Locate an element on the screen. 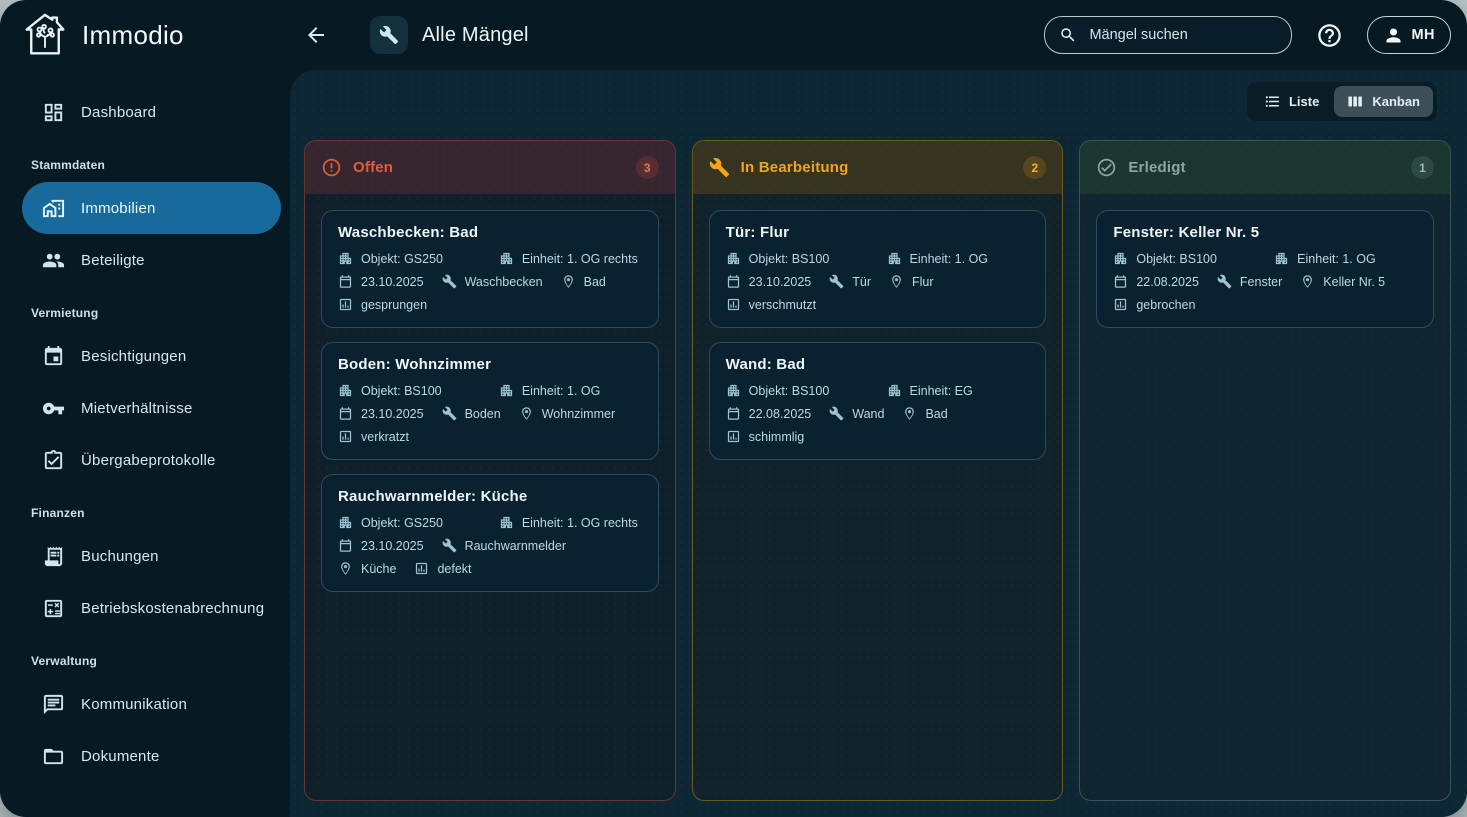  search-icon is located at coordinates (1068, 35).